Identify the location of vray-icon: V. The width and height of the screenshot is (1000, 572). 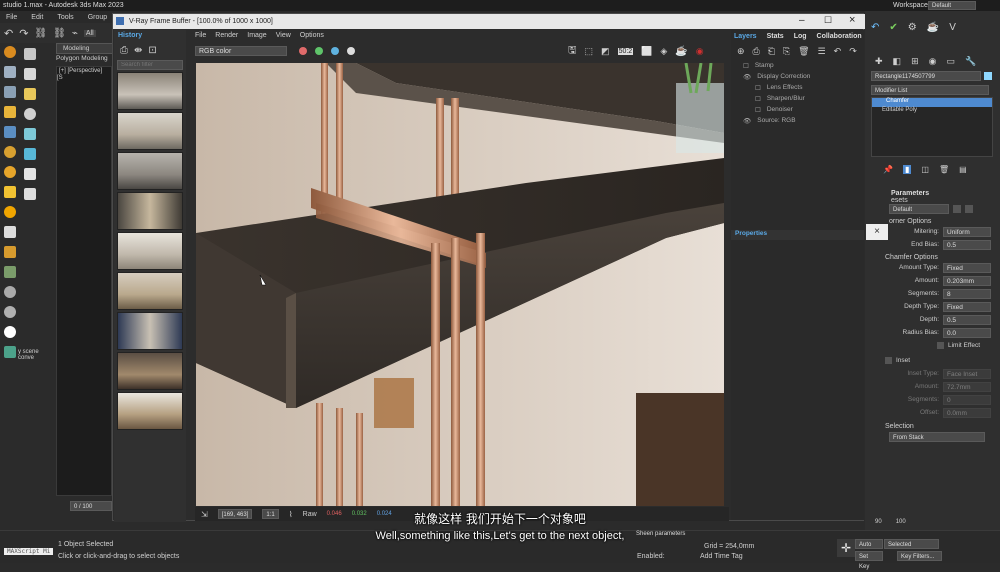
(952, 27).